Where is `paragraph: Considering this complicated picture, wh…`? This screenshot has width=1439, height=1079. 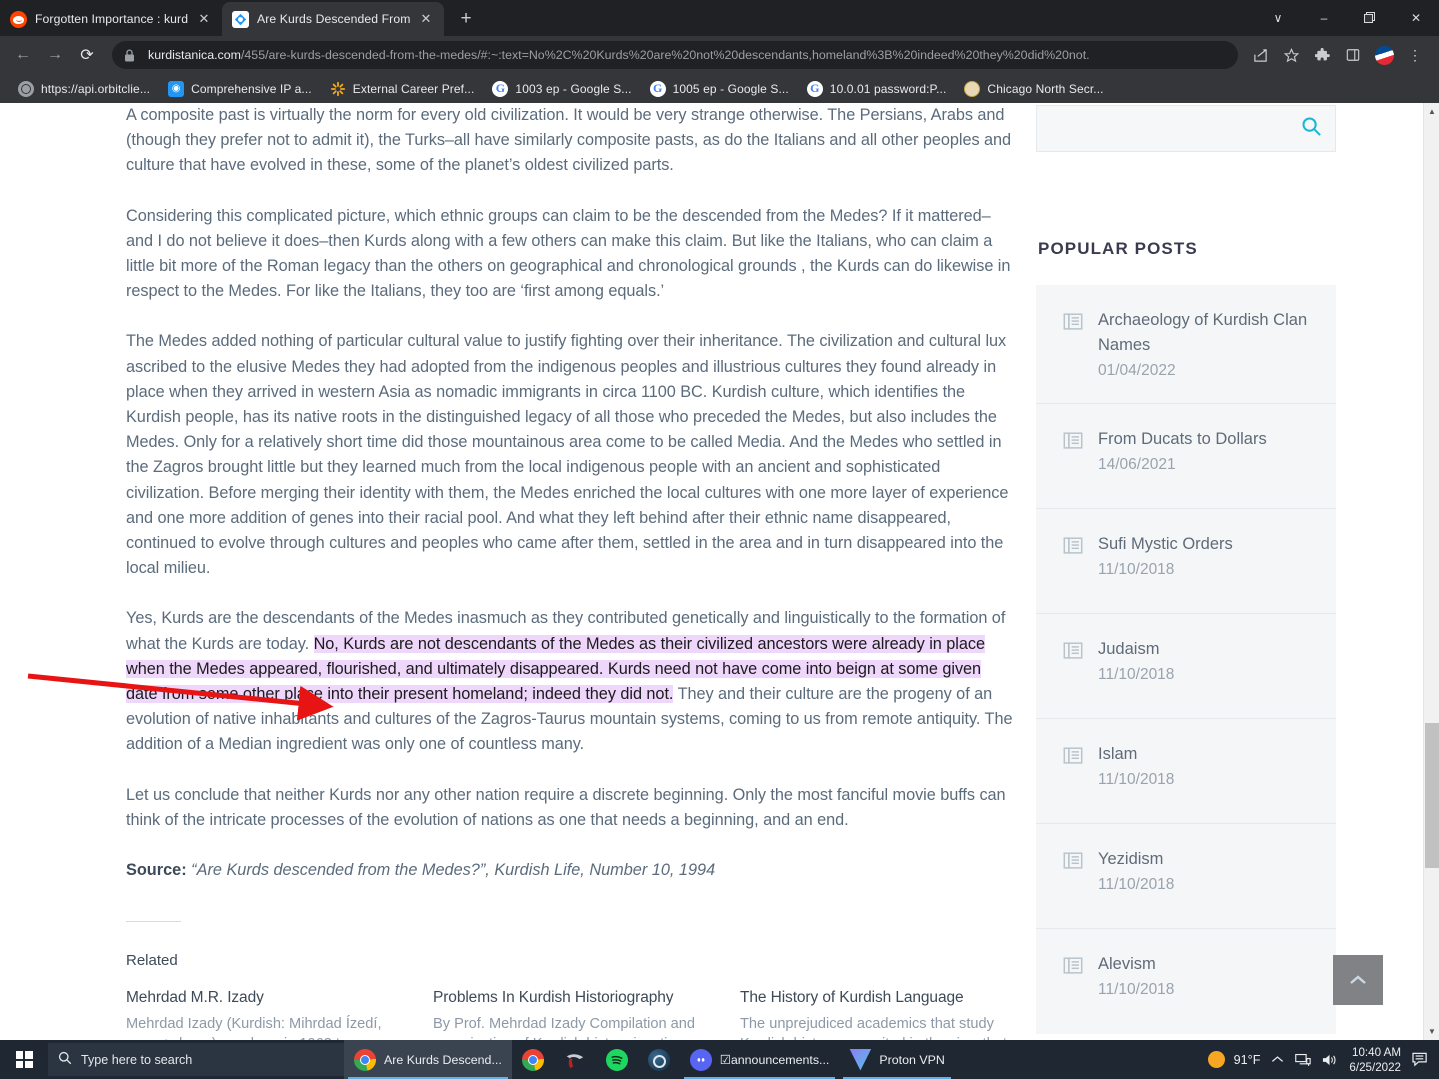 paragraph: Considering this complicated picture, wh… is located at coordinates (568, 253).